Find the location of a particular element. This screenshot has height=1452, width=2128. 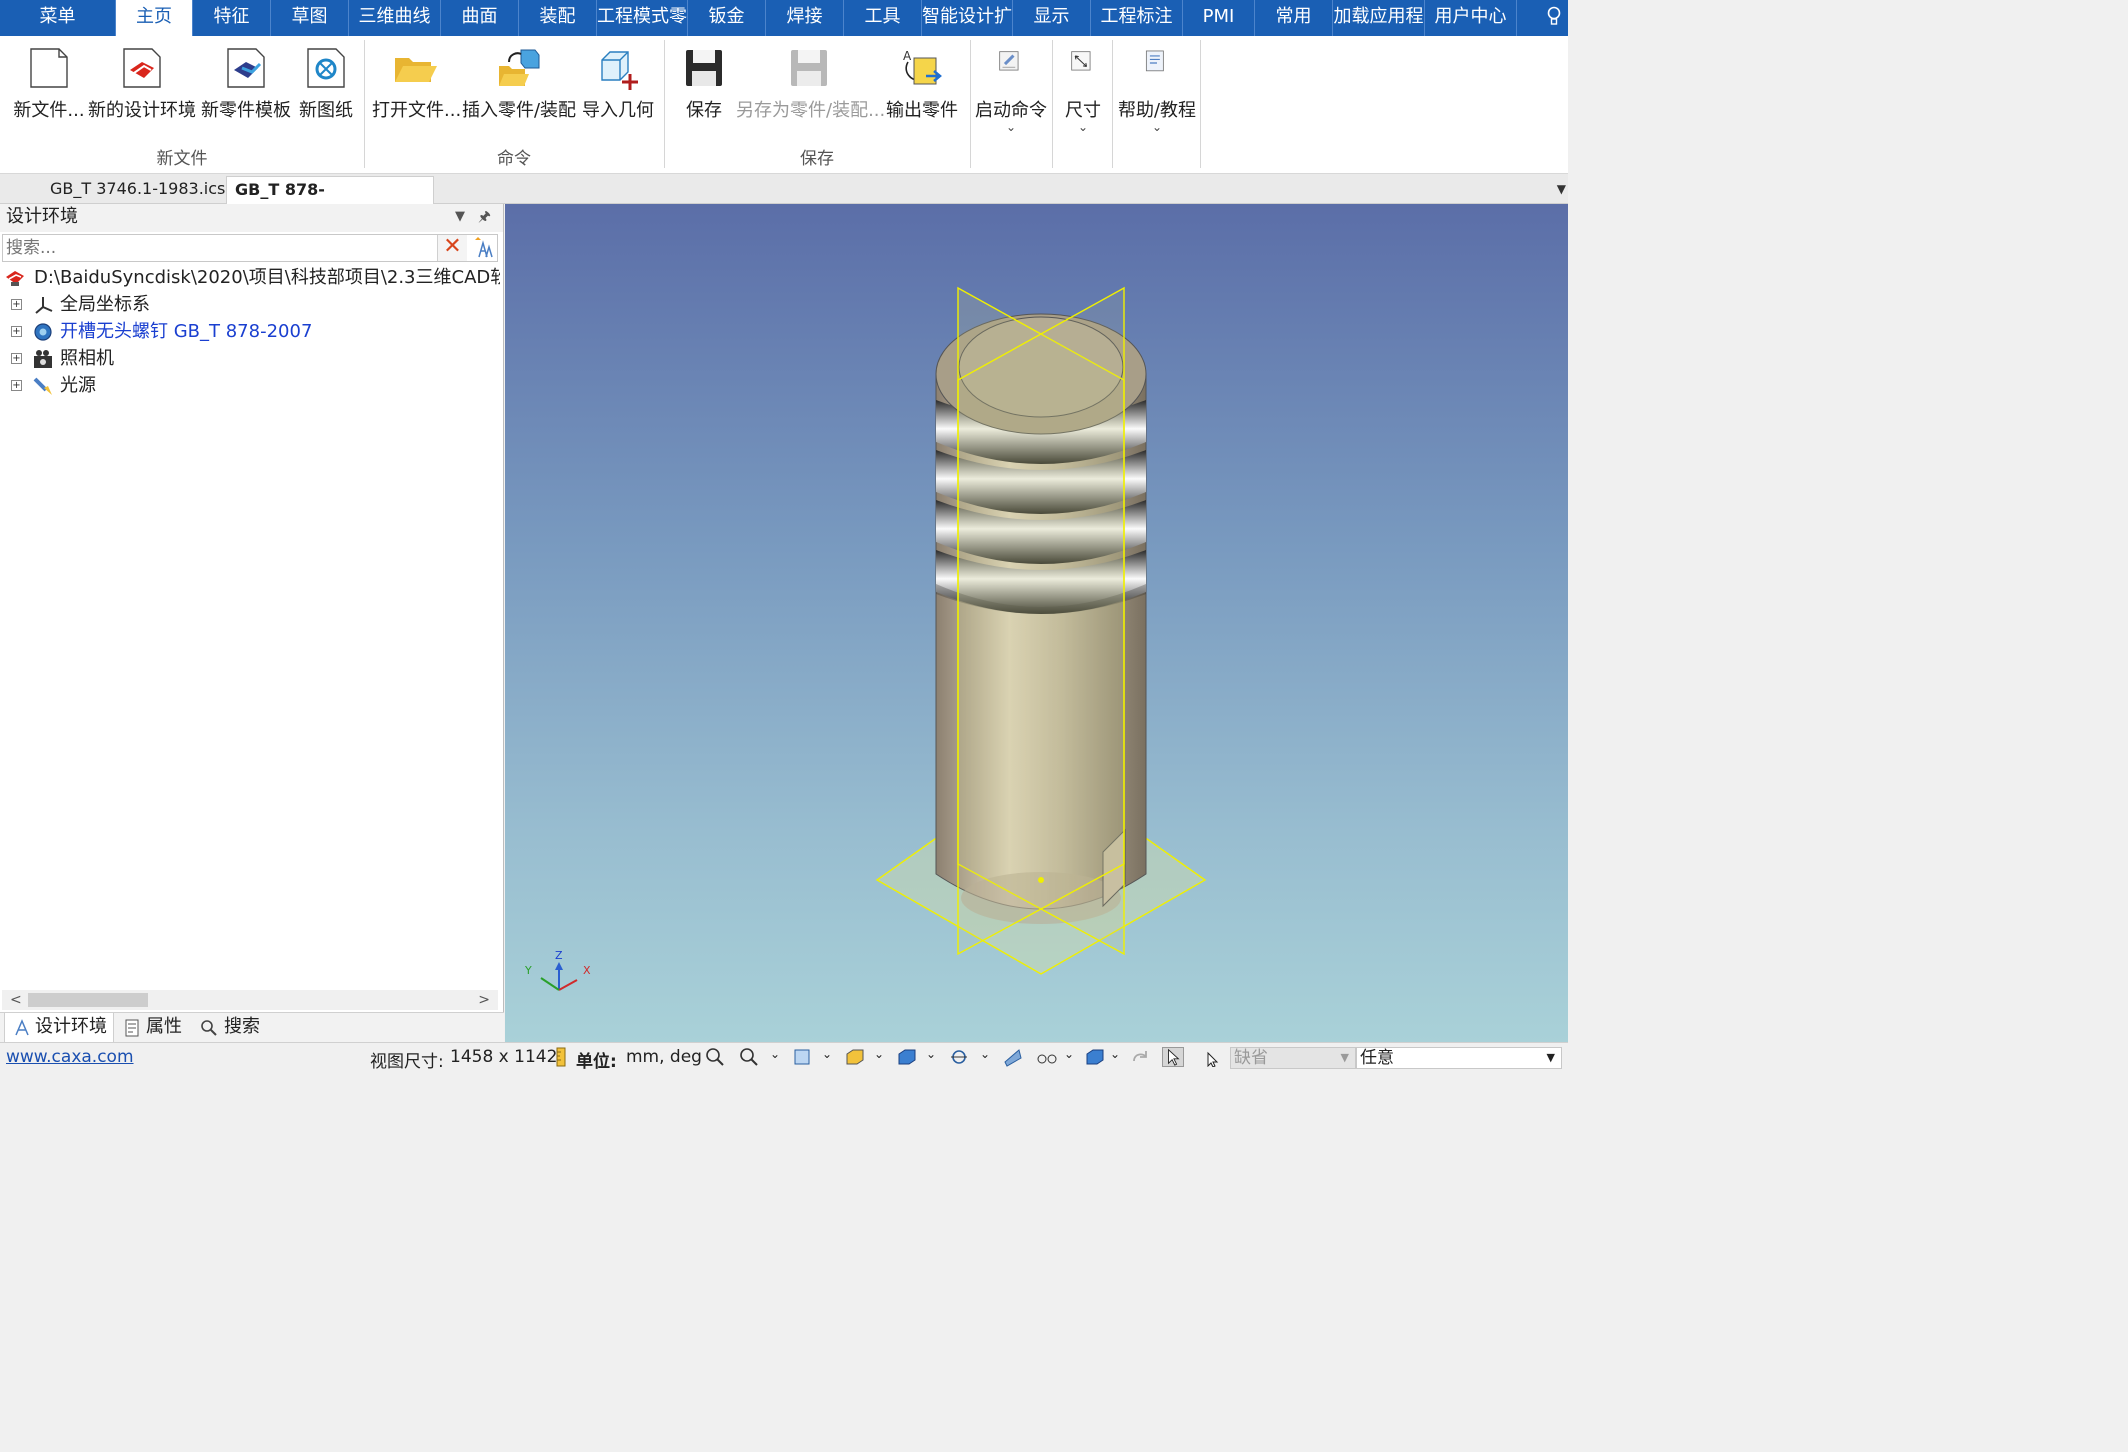

tree-item-camera: + 照相机 is located at coordinates (250, 358).